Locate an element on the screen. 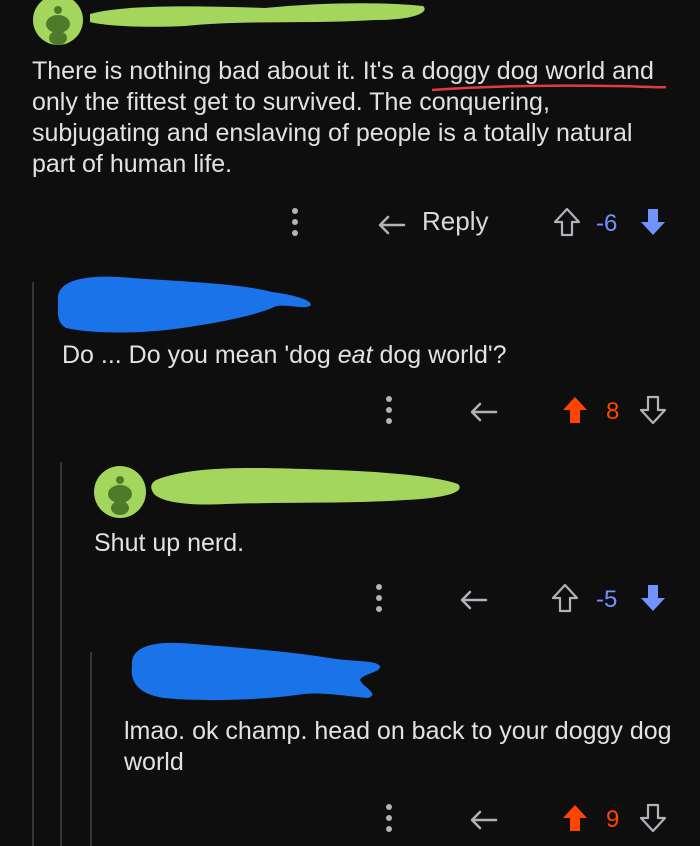 Image resolution: width=700 pixels, height=846 pixels. comment-2-text-b: dog world'? is located at coordinates (439, 355).